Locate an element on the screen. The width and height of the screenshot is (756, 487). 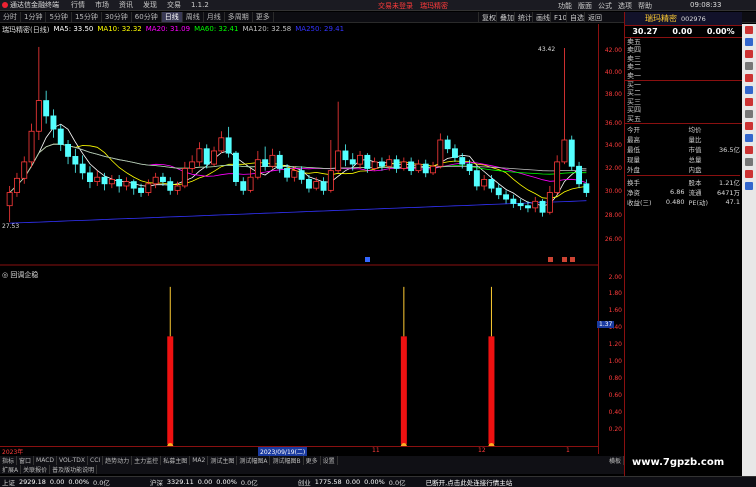
side-block-icon is located at coordinates (749, 102).